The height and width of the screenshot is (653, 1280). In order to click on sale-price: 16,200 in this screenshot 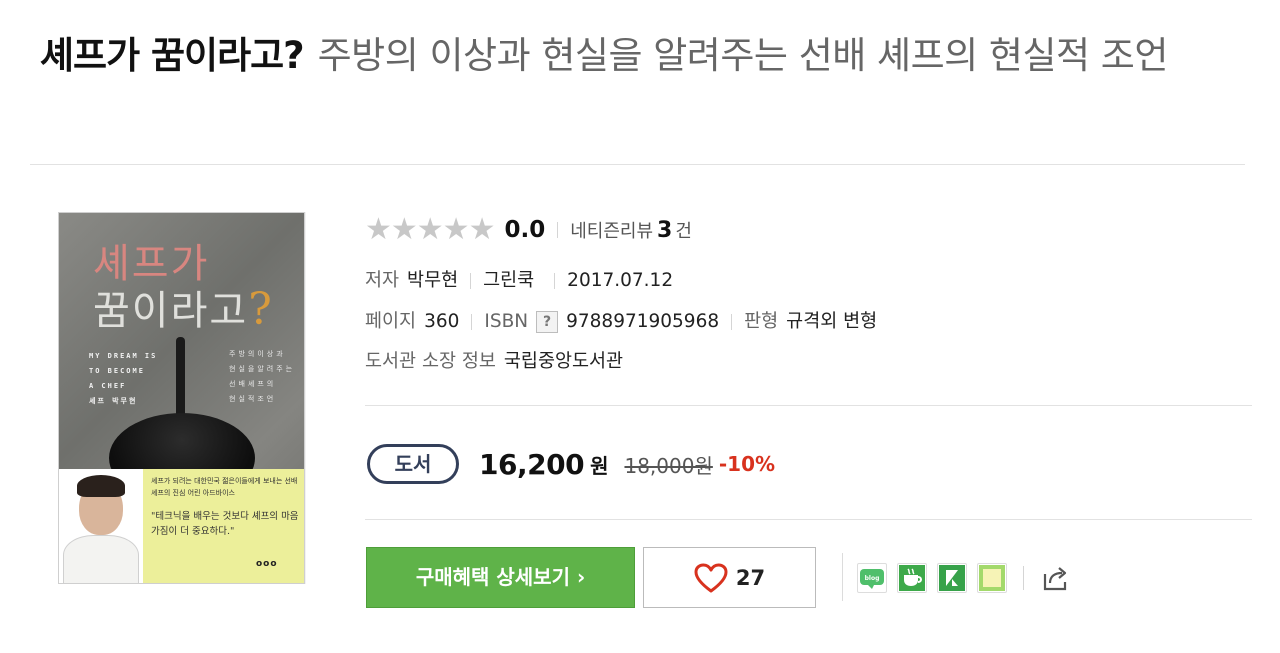, I will do `click(532, 464)`.